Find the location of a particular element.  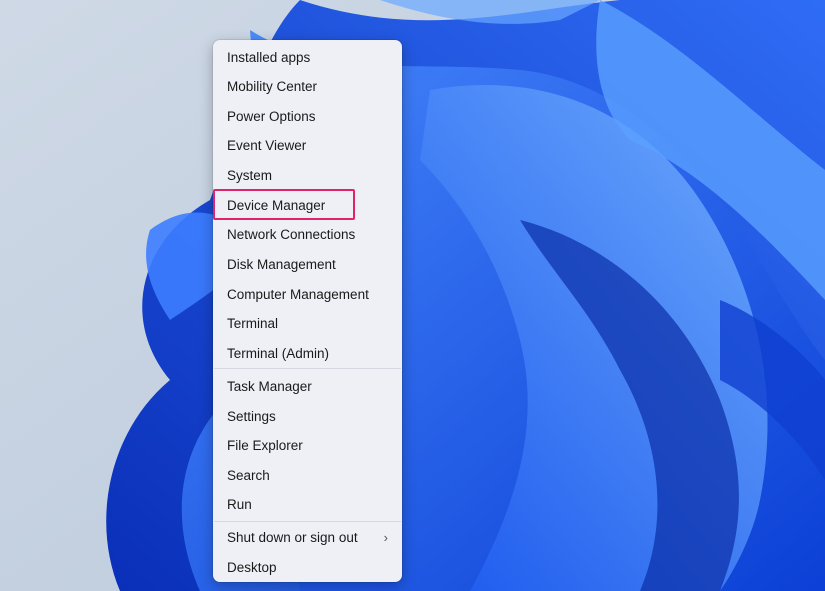

menu-item-power-options: Power Options is located at coordinates (307, 116).